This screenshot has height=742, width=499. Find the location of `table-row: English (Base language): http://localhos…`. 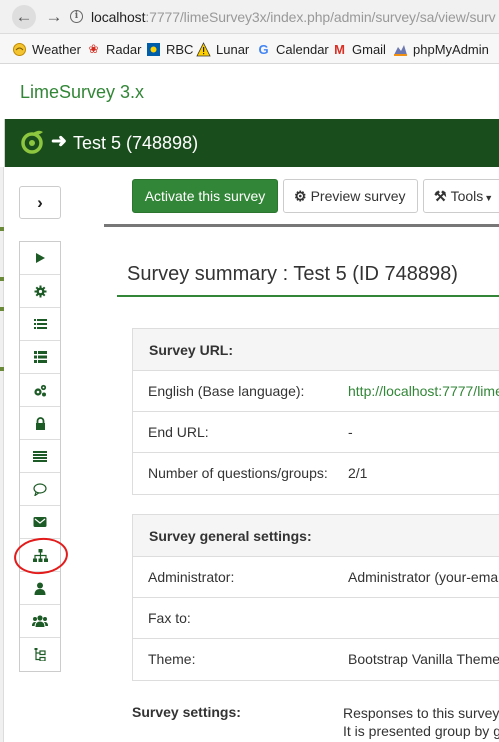

table-row: English (Base language): http://localhos… is located at coordinates (316, 391).